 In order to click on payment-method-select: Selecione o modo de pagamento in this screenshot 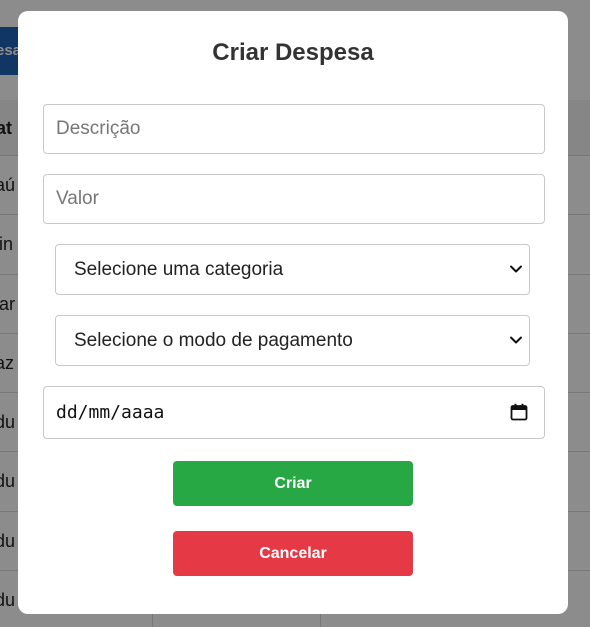, I will do `click(292, 340)`.